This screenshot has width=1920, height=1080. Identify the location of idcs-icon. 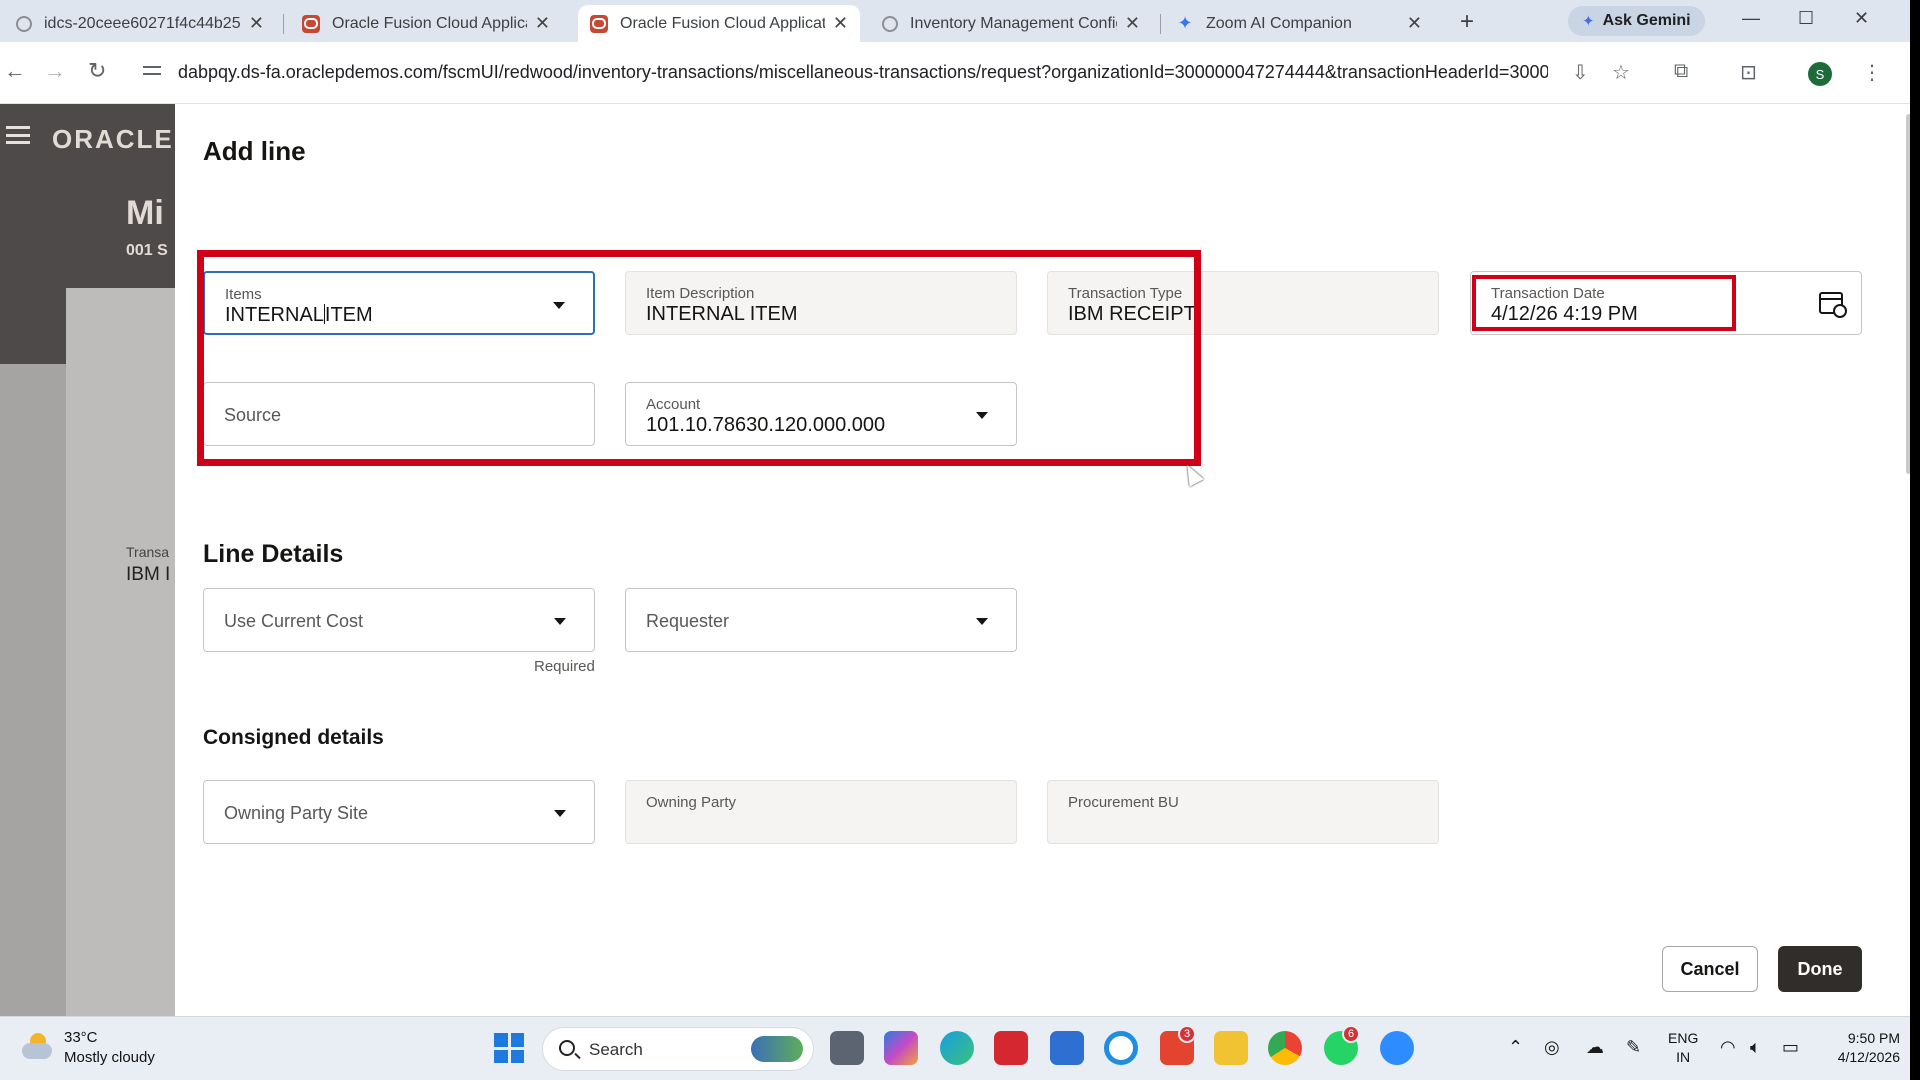
(24, 23).